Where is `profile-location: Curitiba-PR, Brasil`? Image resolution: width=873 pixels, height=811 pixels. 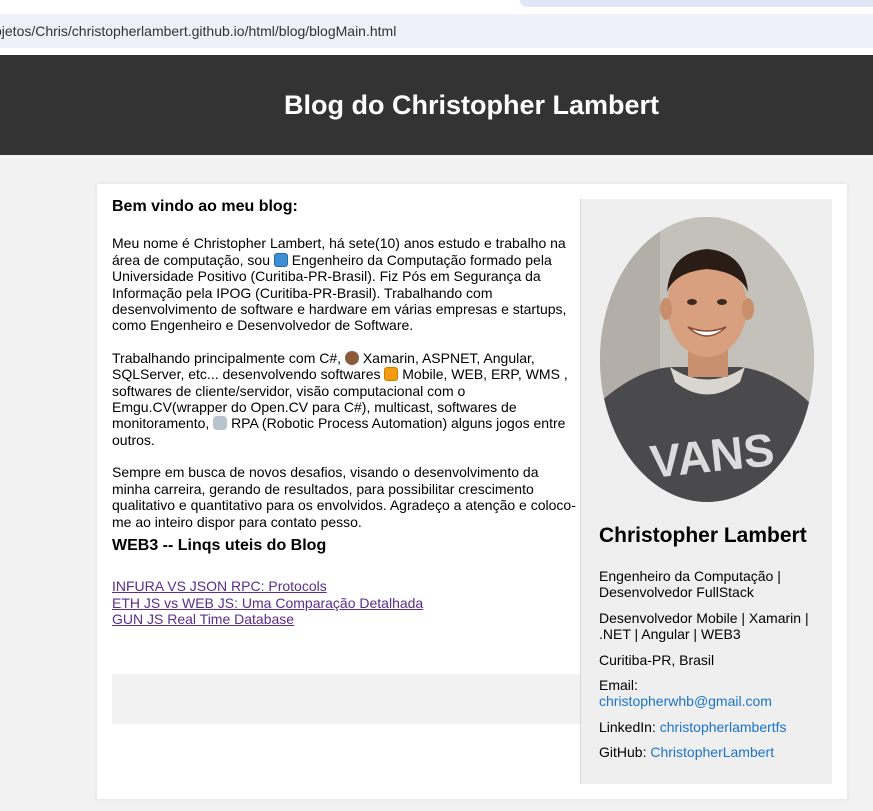
profile-location: Curitiba-PR, Brasil is located at coordinates (657, 659).